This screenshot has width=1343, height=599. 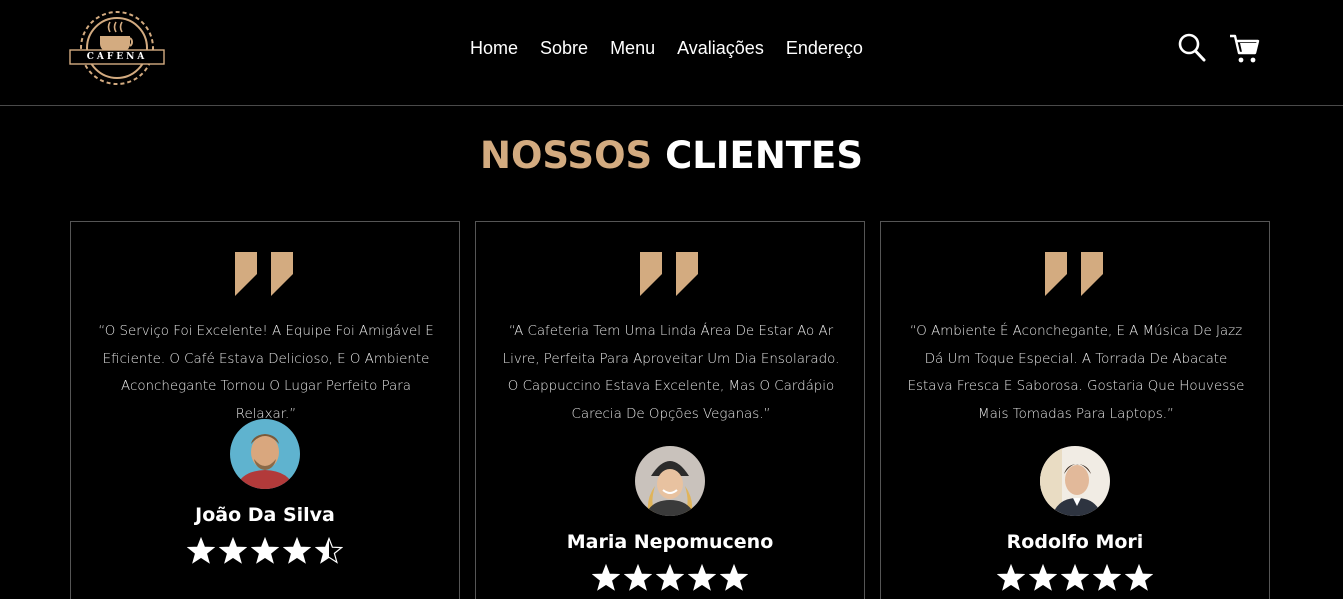 I want to click on nav-home: Home, so click(x=494, y=48).